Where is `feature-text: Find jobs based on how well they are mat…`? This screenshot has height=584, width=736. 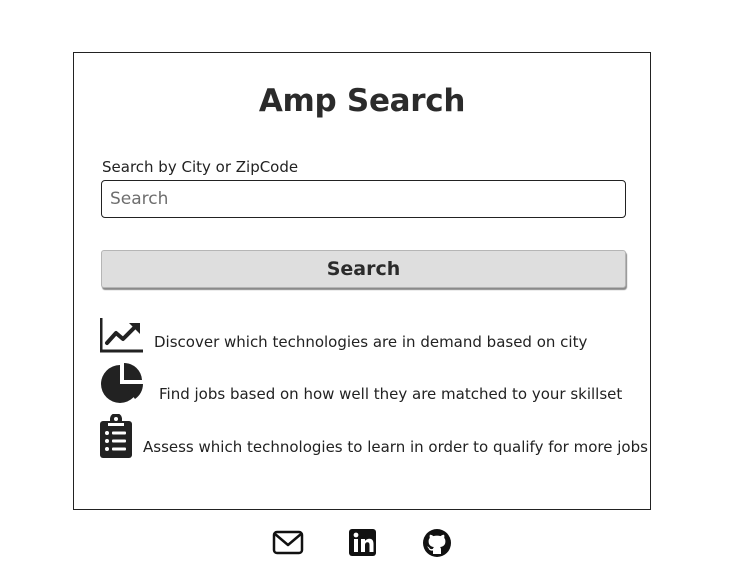 feature-text: Find jobs based on how well they are mat… is located at coordinates (391, 394).